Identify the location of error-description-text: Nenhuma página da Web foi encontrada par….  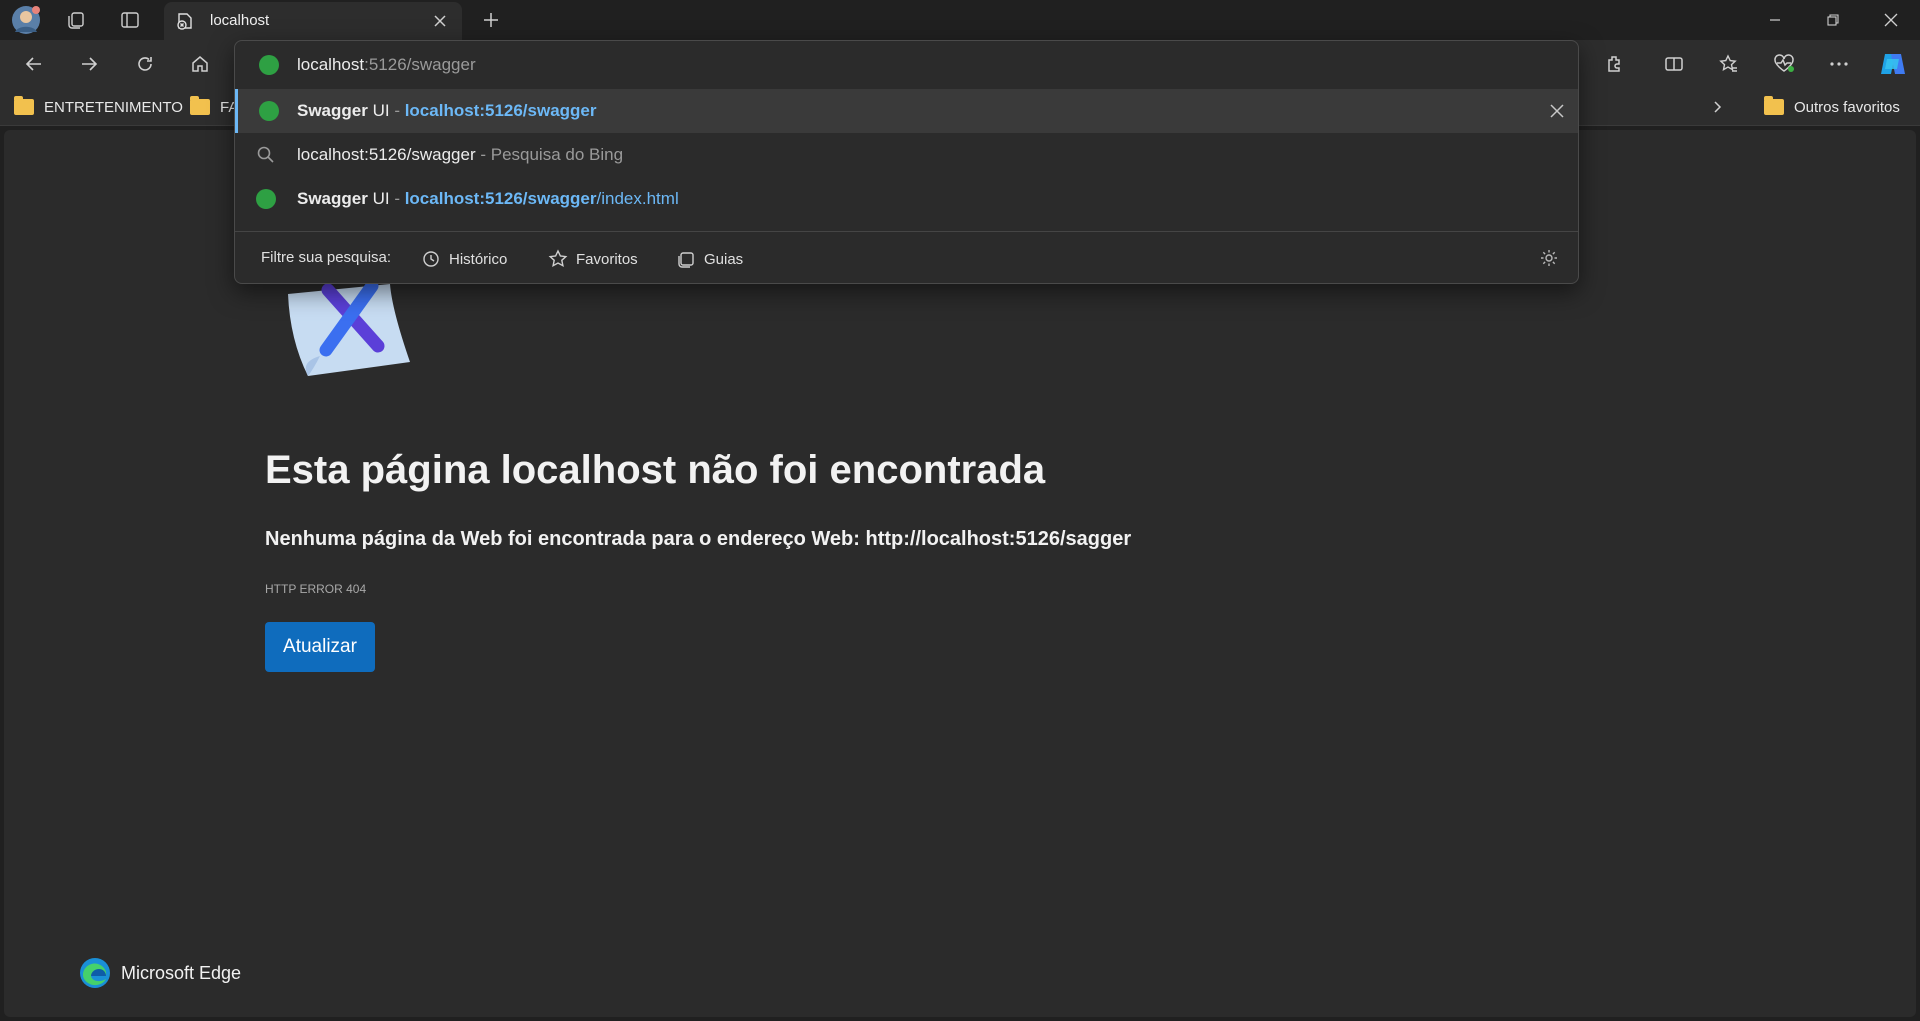
(565, 539).